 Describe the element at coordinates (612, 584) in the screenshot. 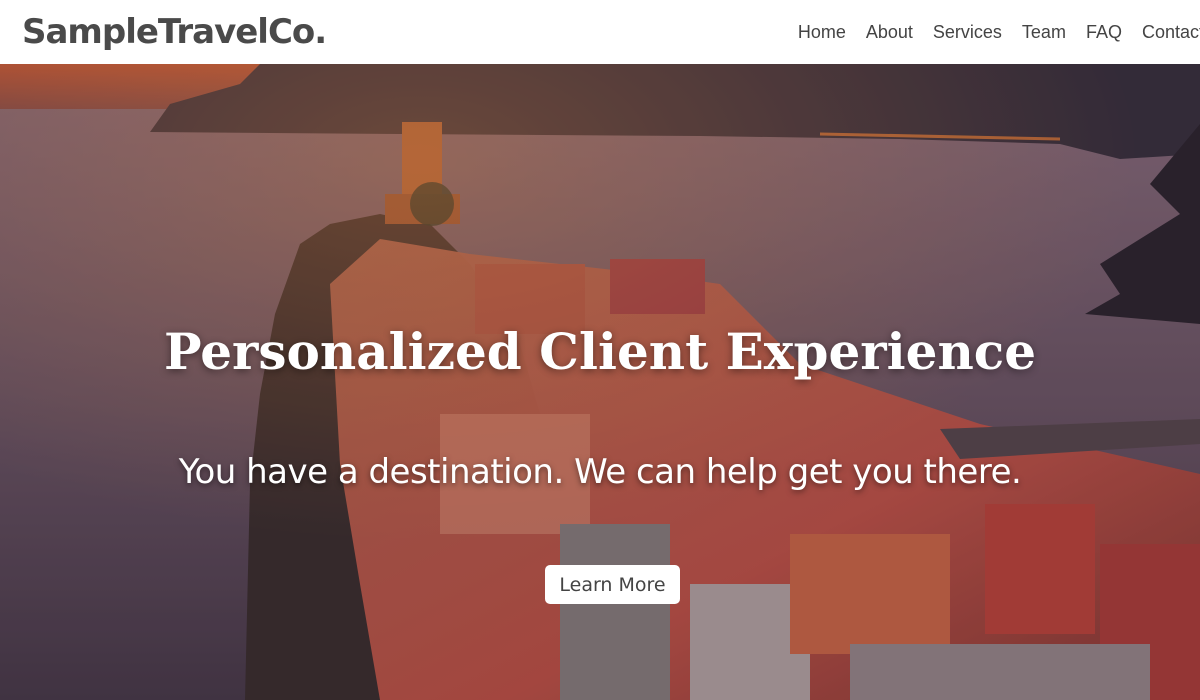

I see `learn-more-button: Learn More` at that location.